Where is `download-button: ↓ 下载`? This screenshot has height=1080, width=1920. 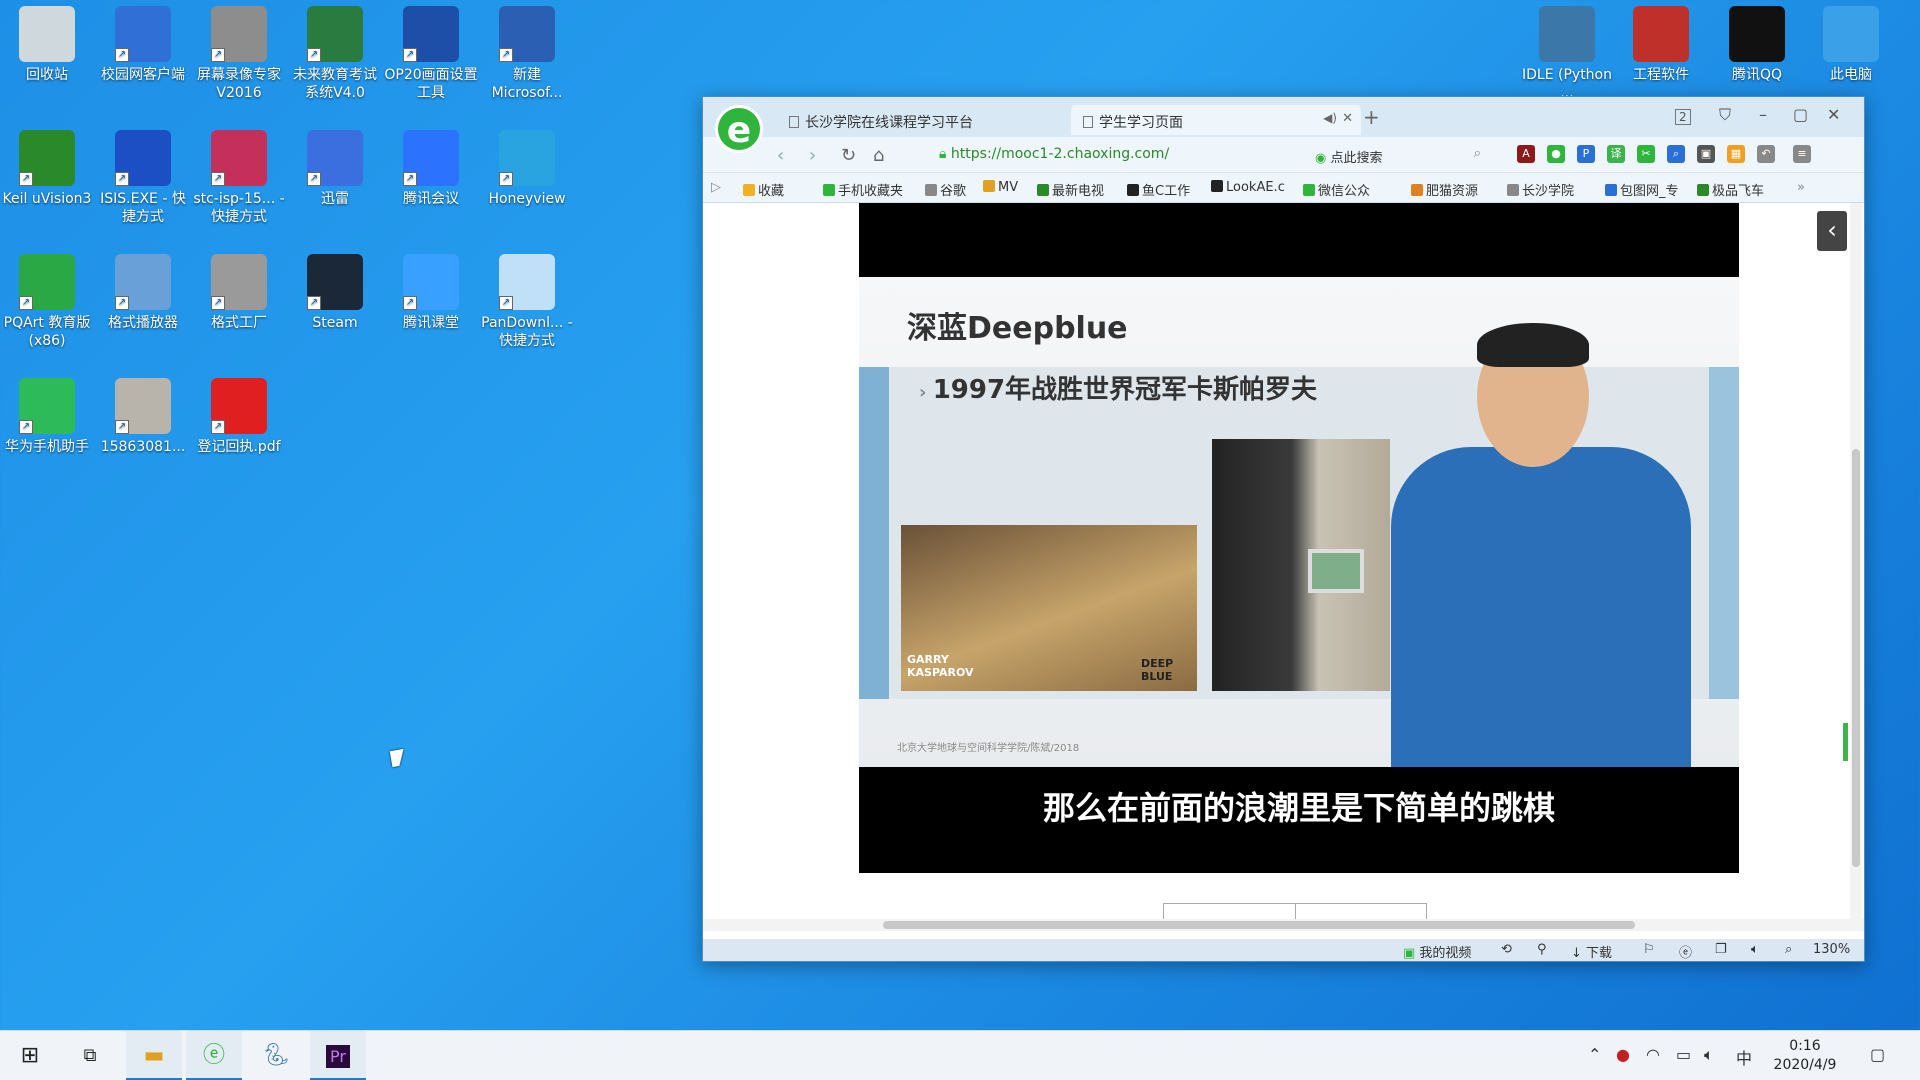
download-button: ↓ 下载 is located at coordinates (1591, 951).